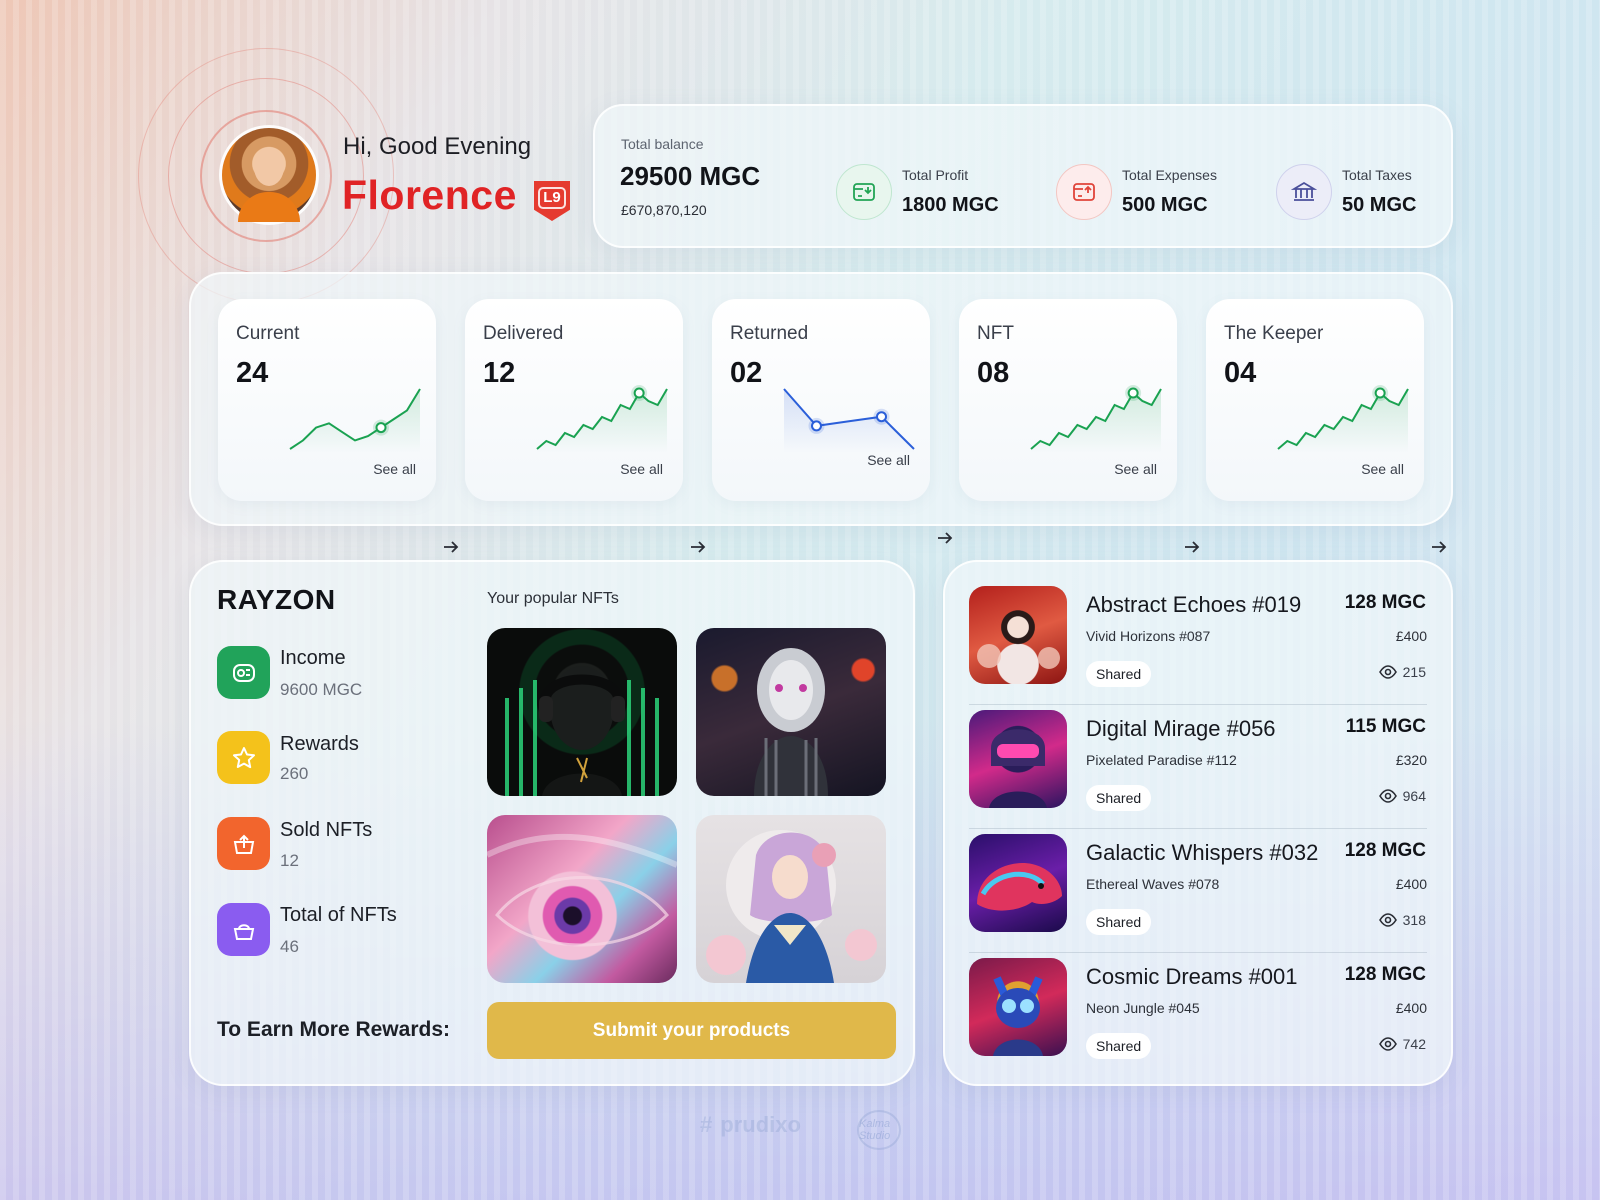  I want to click on total-expenses-label: Total Expenses, so click(1169, 175).